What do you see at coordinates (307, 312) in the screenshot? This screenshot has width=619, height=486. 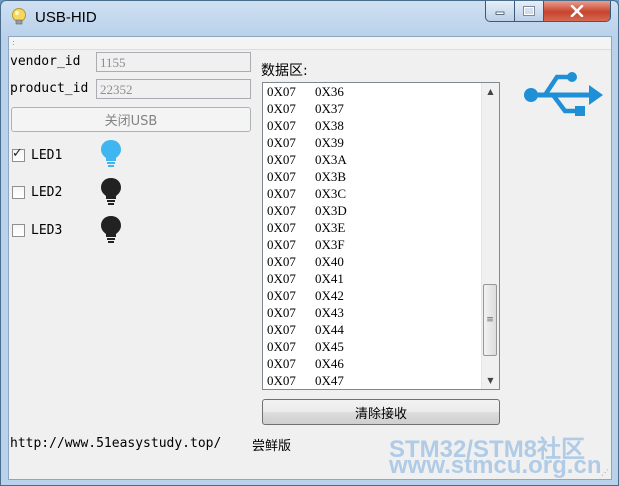 I see `list-item: 0X07 0X43` at bounding box center [307, 312].